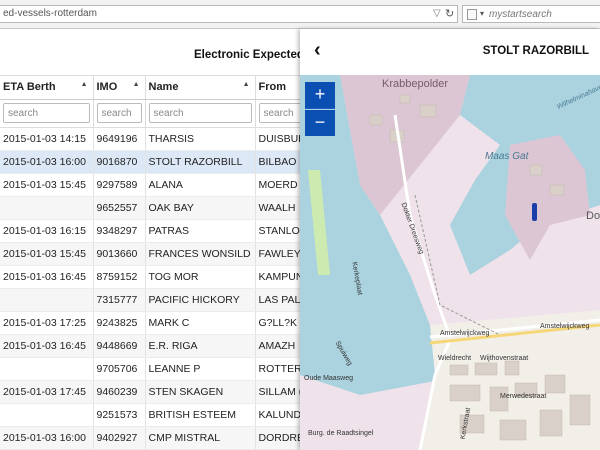 Image resolution: width=600 pixels, height=450 pixels. Describe the element at coordinates (320, 123) in the screenshot. I see `zoom-out-button: −` at that location.